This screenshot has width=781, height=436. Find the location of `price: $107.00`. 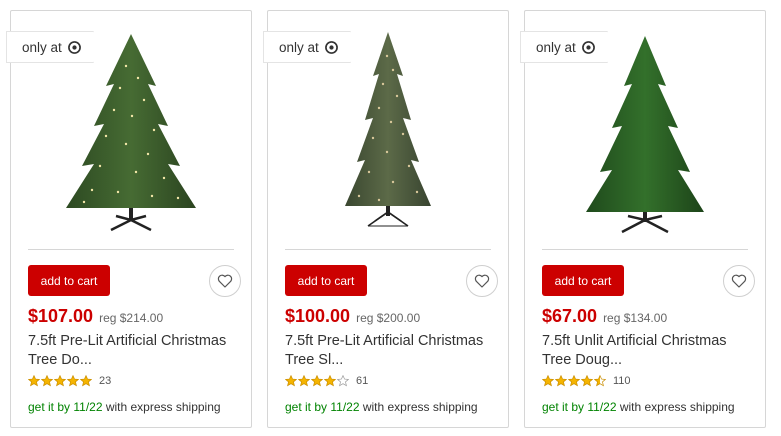

price: $107.00 is located at coordinates (61, 316).